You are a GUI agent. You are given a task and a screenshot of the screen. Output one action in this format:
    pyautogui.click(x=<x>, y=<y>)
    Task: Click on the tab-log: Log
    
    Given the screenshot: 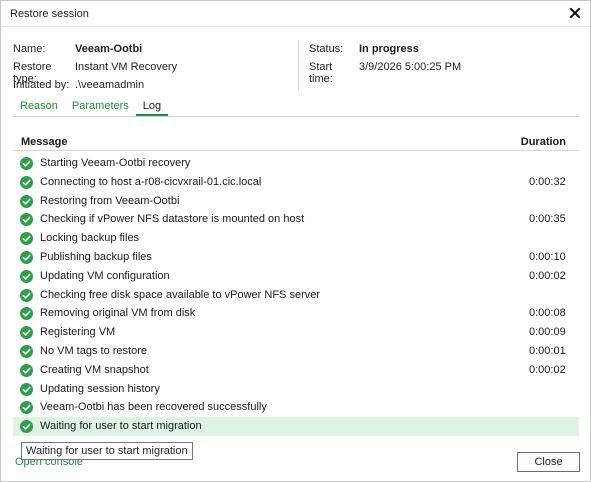 What is the action you would take?
    pyautogui.click(x=152, y=107)
    